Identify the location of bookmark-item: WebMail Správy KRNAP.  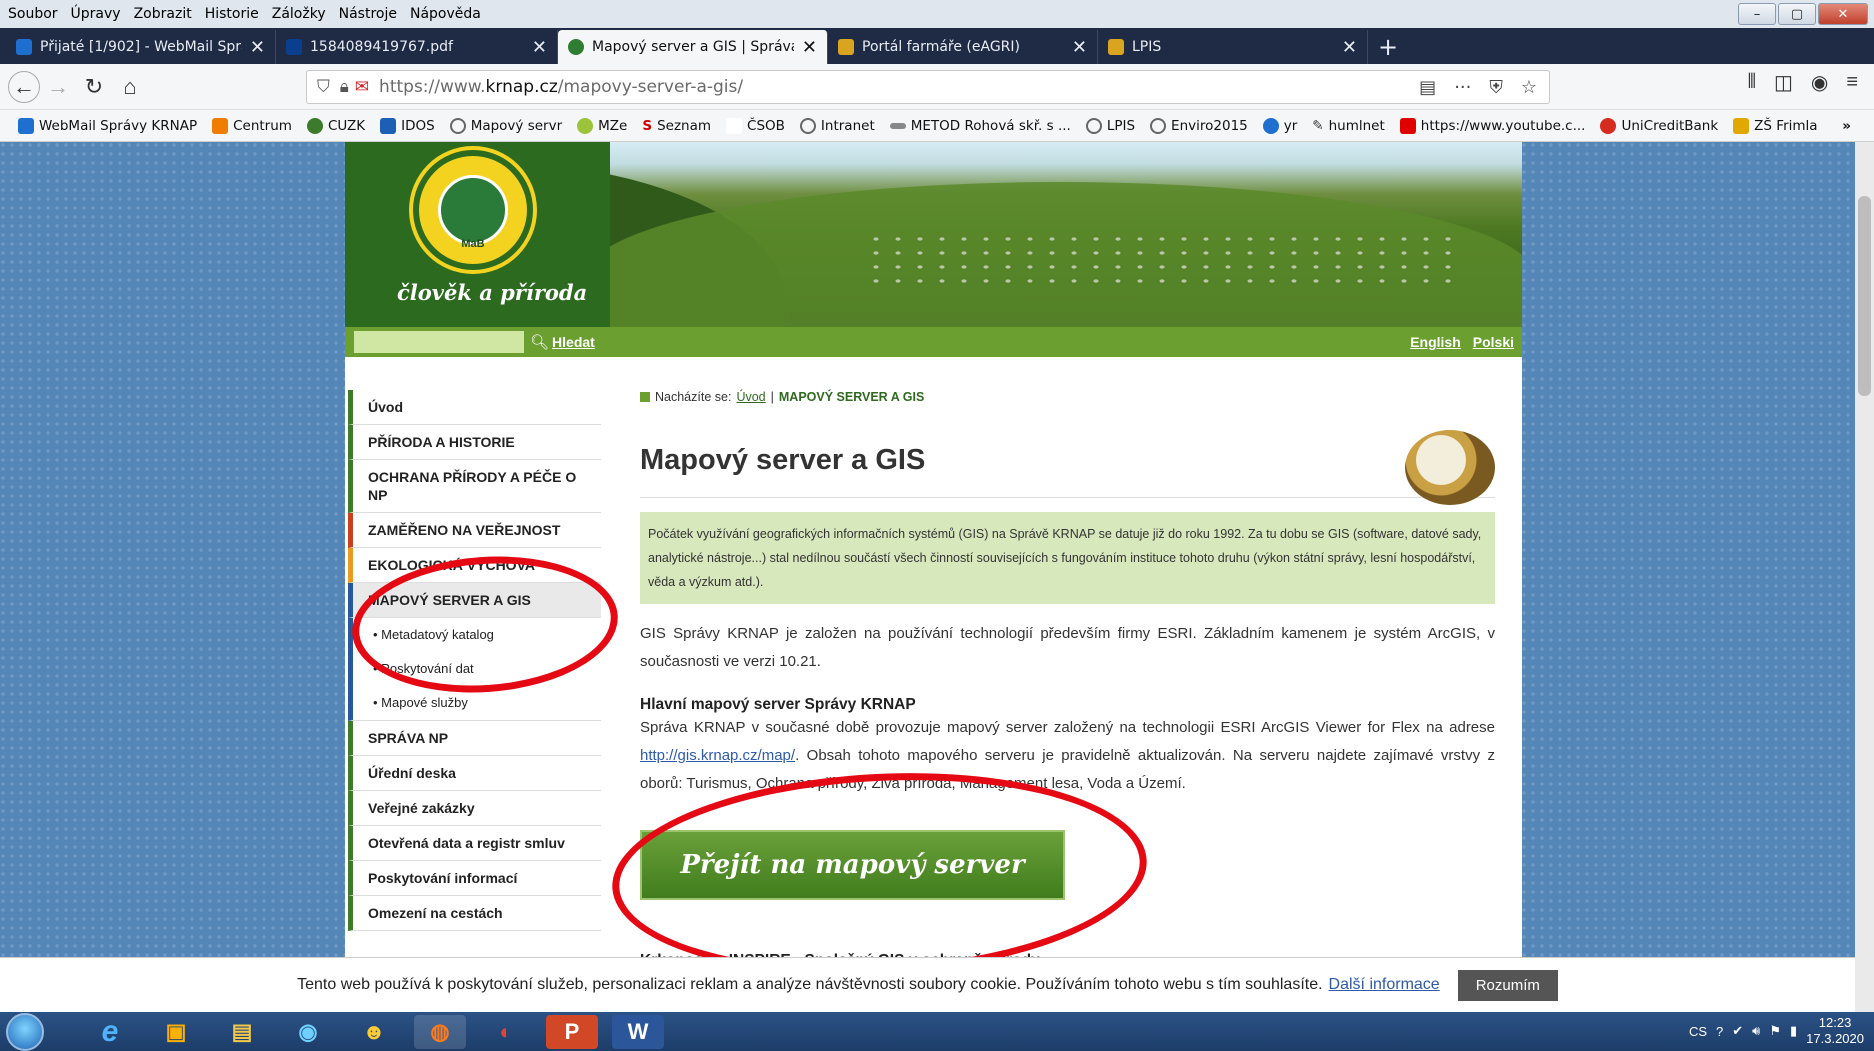
(107, 125).